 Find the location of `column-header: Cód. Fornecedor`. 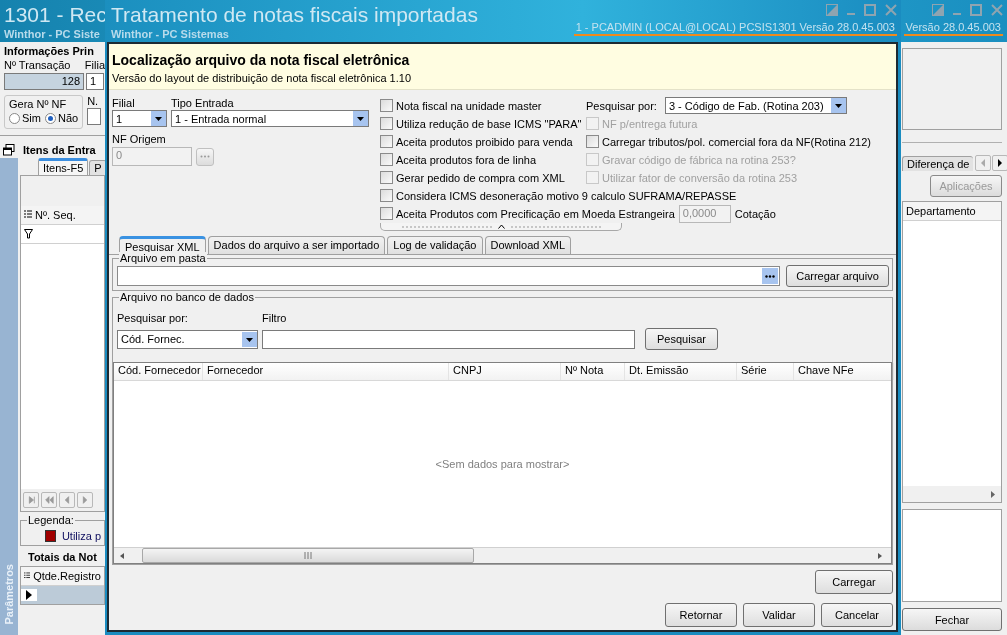

column-header: Cód. Fornecedor is located at coordinates (158, 371).